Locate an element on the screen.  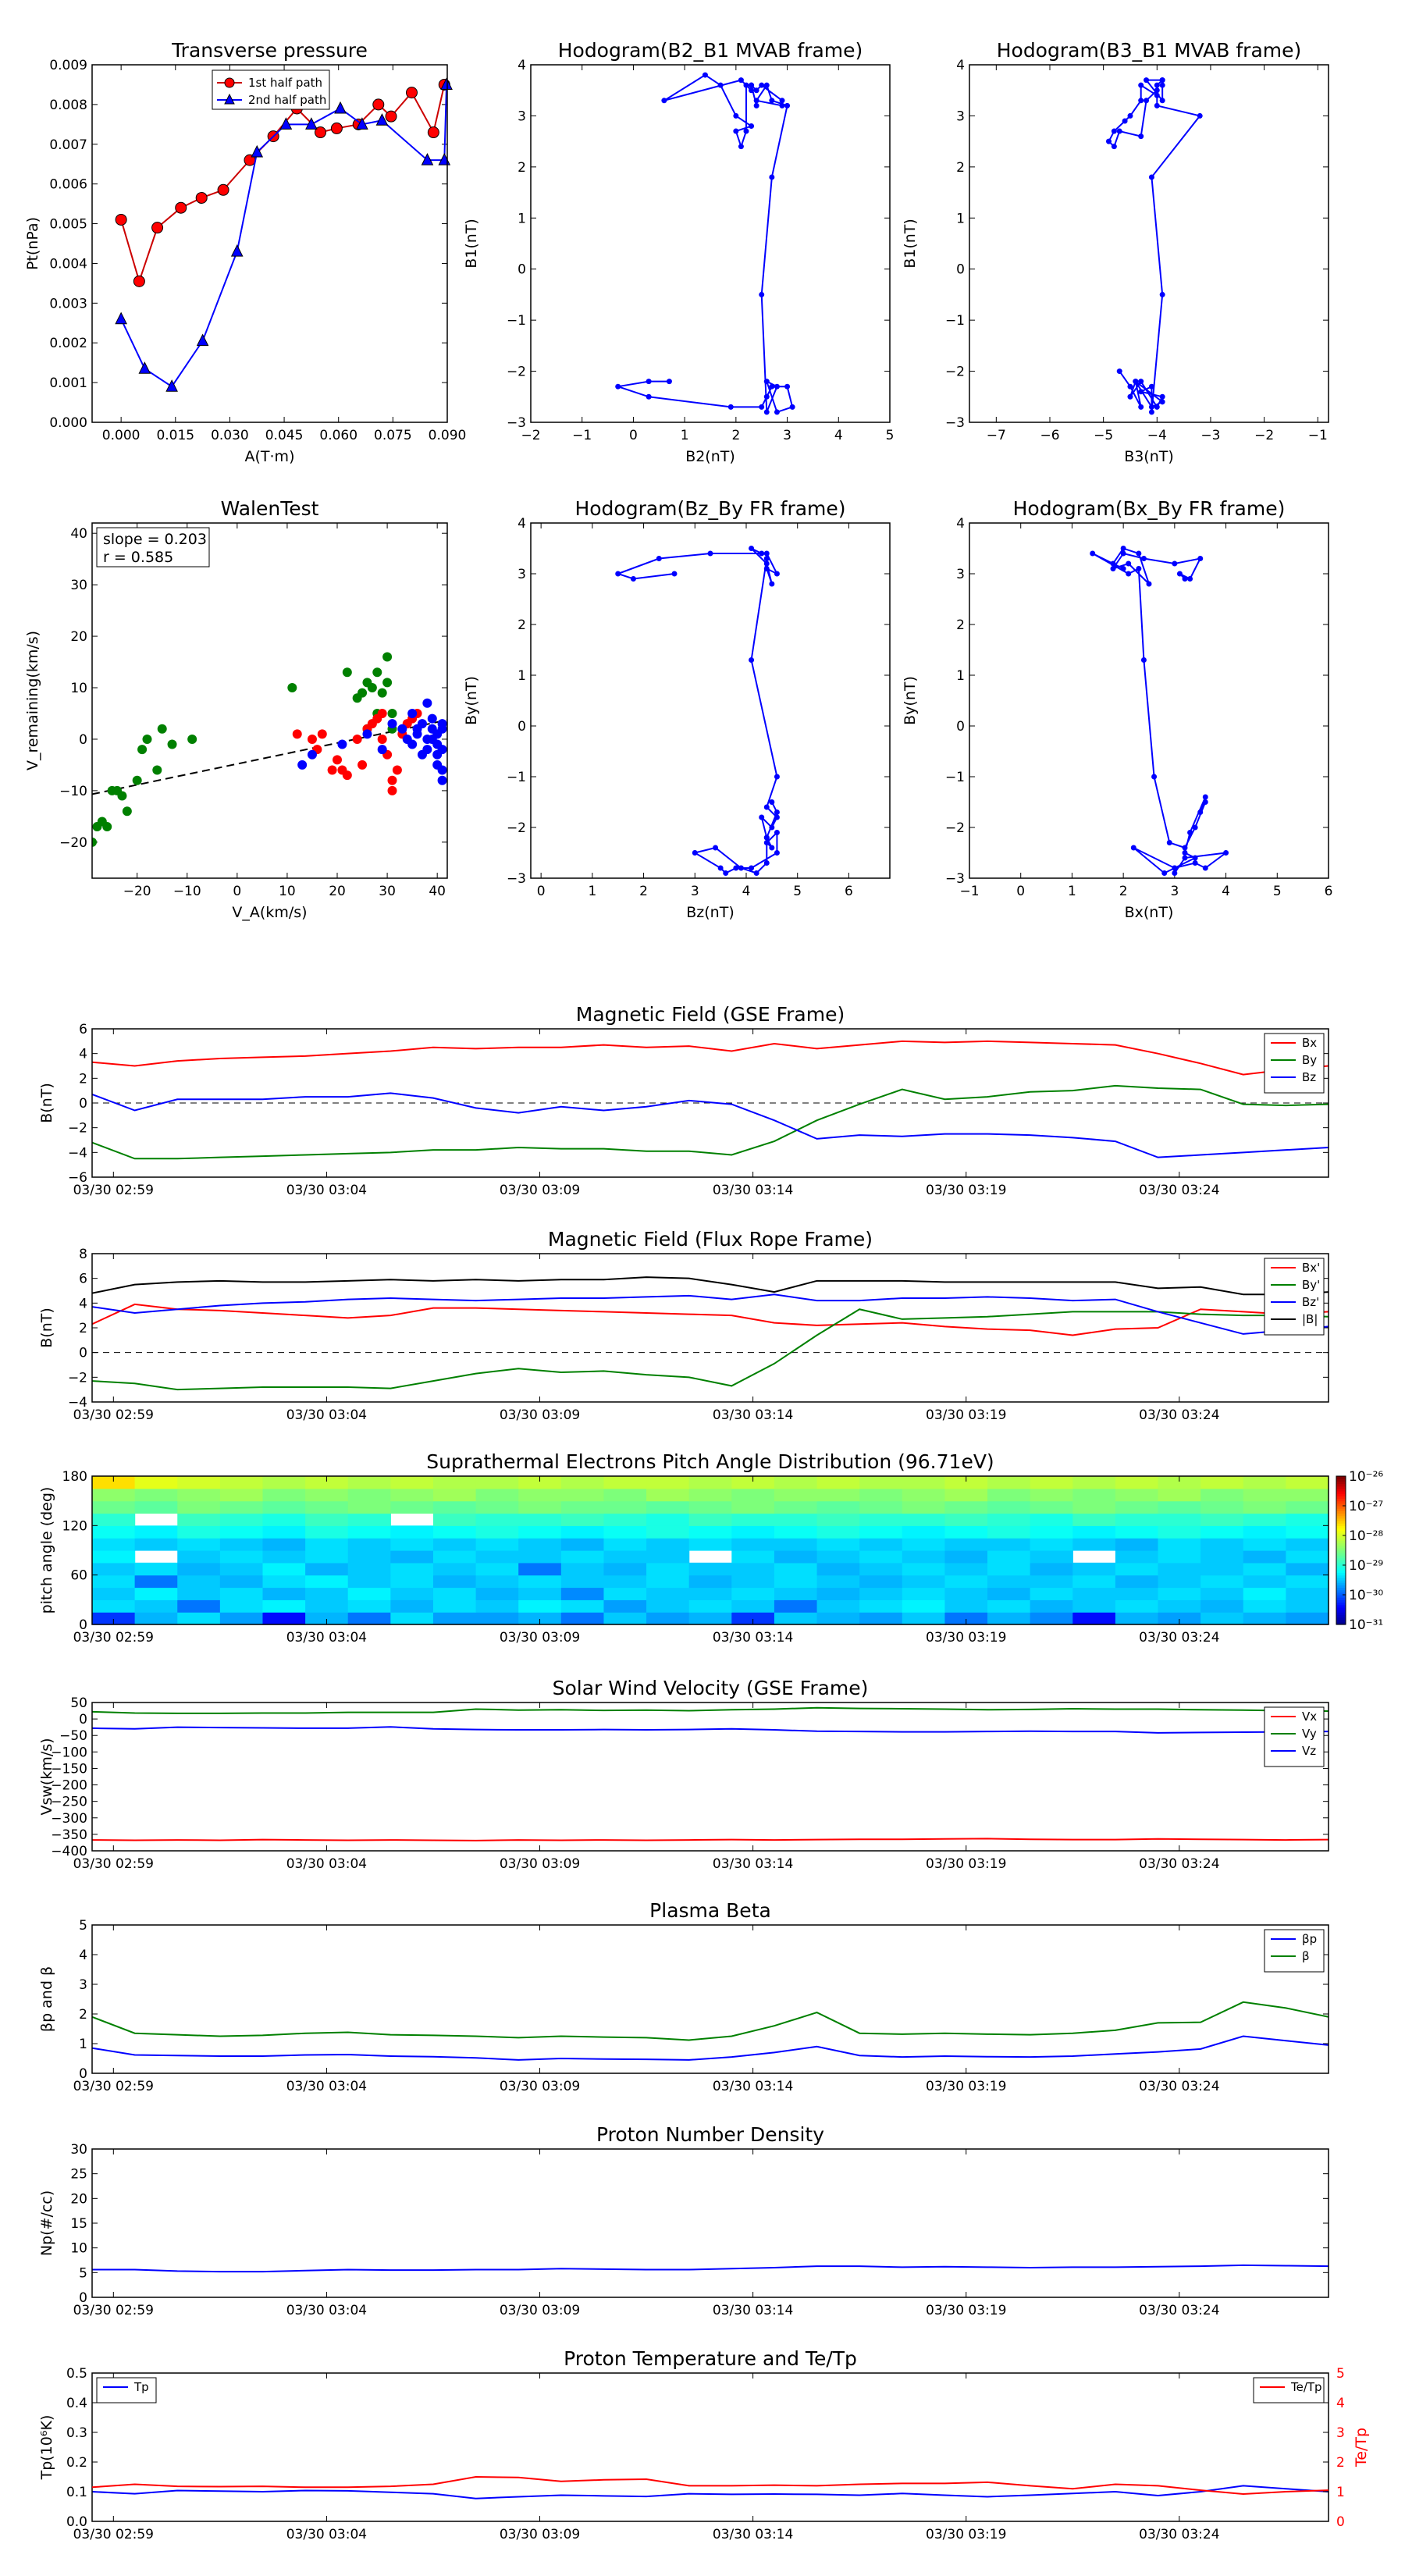
y-tick-label: 3 is located at coordinates (961, 574).